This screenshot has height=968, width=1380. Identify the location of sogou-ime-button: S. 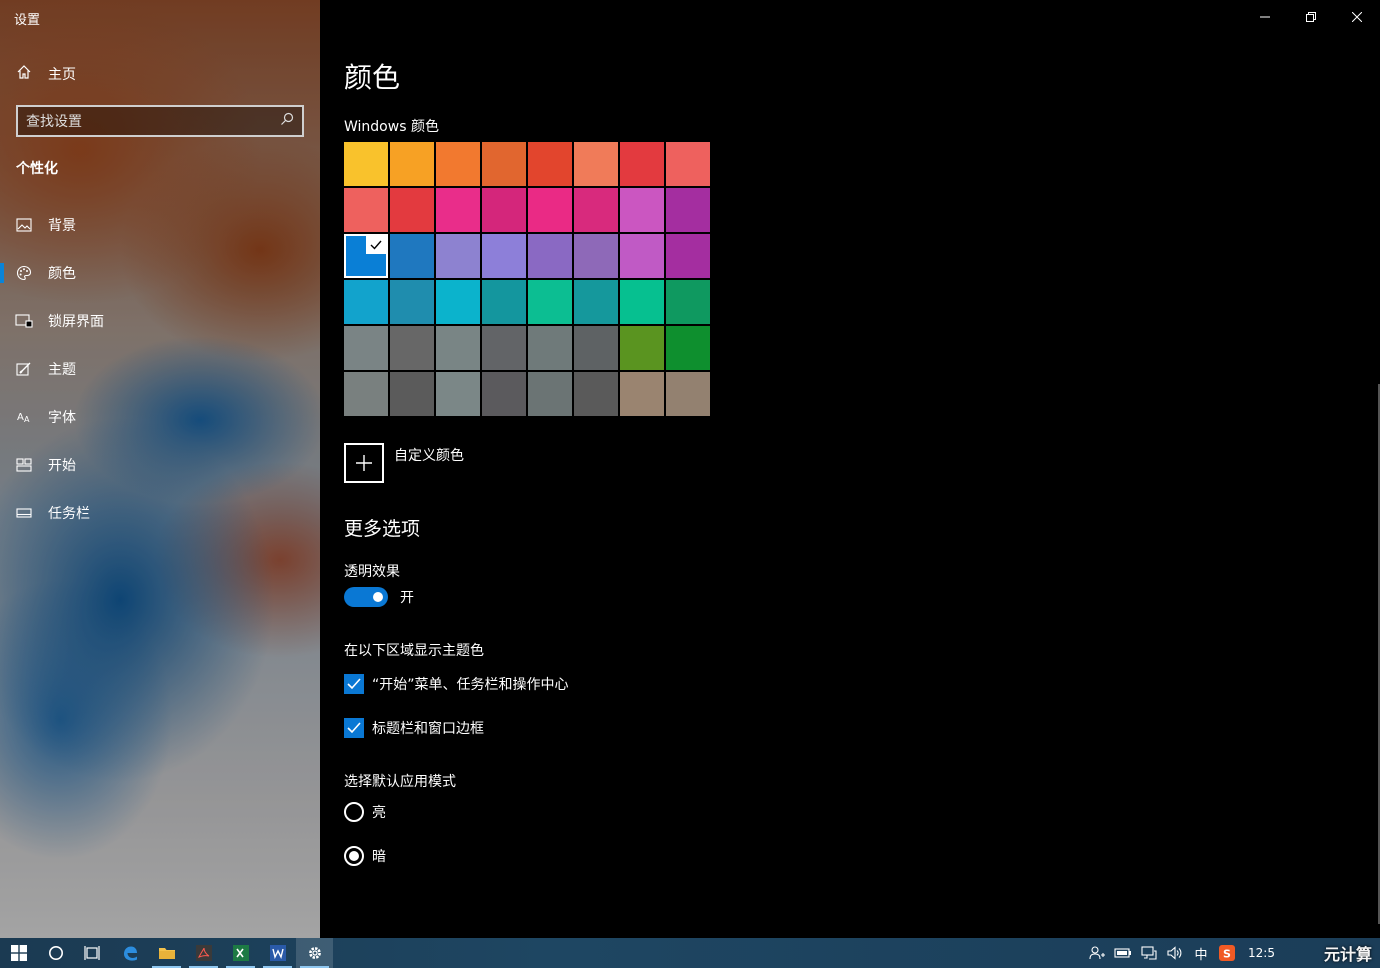
(1227, 953).